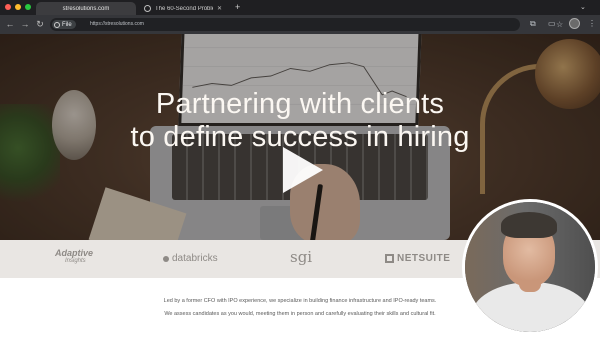  I want to click on presenter-hair, so click(529, 225).